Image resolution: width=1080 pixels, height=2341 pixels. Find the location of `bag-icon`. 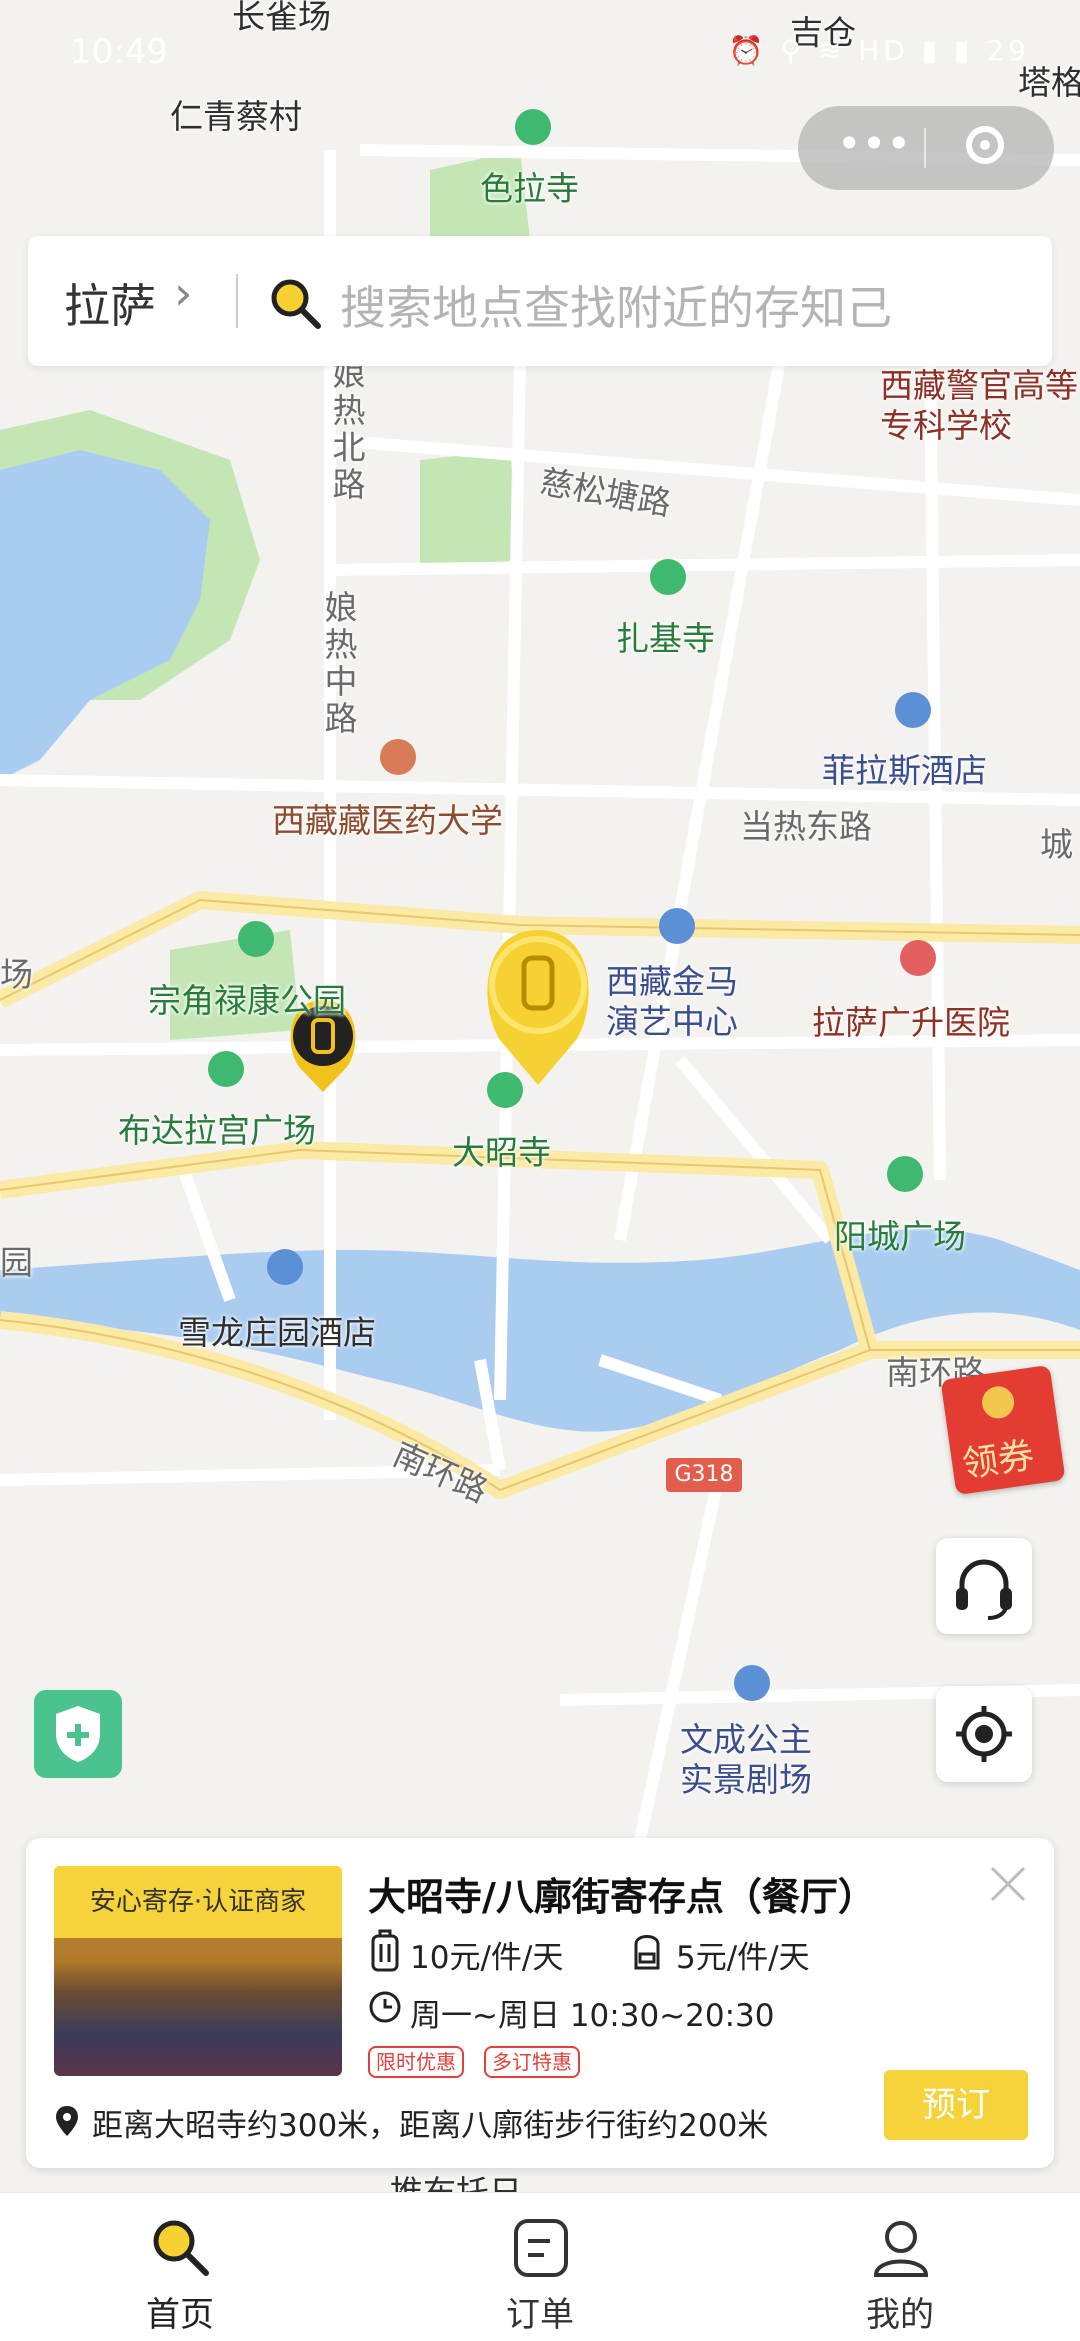

bag-icon is located at coordinates (647, 1952).